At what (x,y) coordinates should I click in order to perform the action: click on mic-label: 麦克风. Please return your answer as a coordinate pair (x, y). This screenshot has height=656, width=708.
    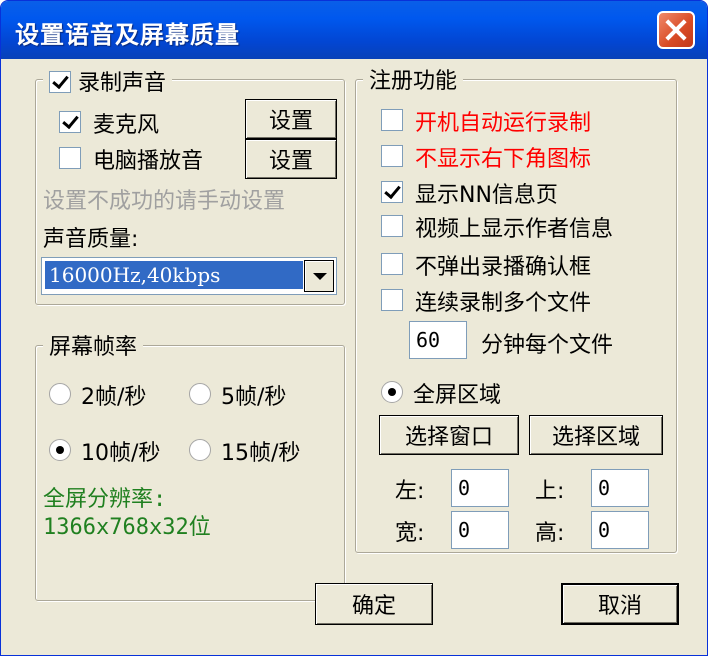
    Looking at the image, I should click on (126, 125).